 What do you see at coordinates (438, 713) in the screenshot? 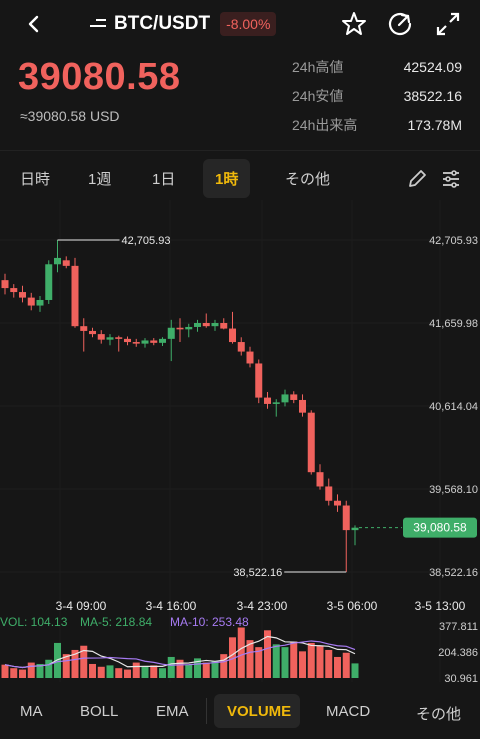
I see `tab-indicator-more: その他` at bounding box center [438, 713].